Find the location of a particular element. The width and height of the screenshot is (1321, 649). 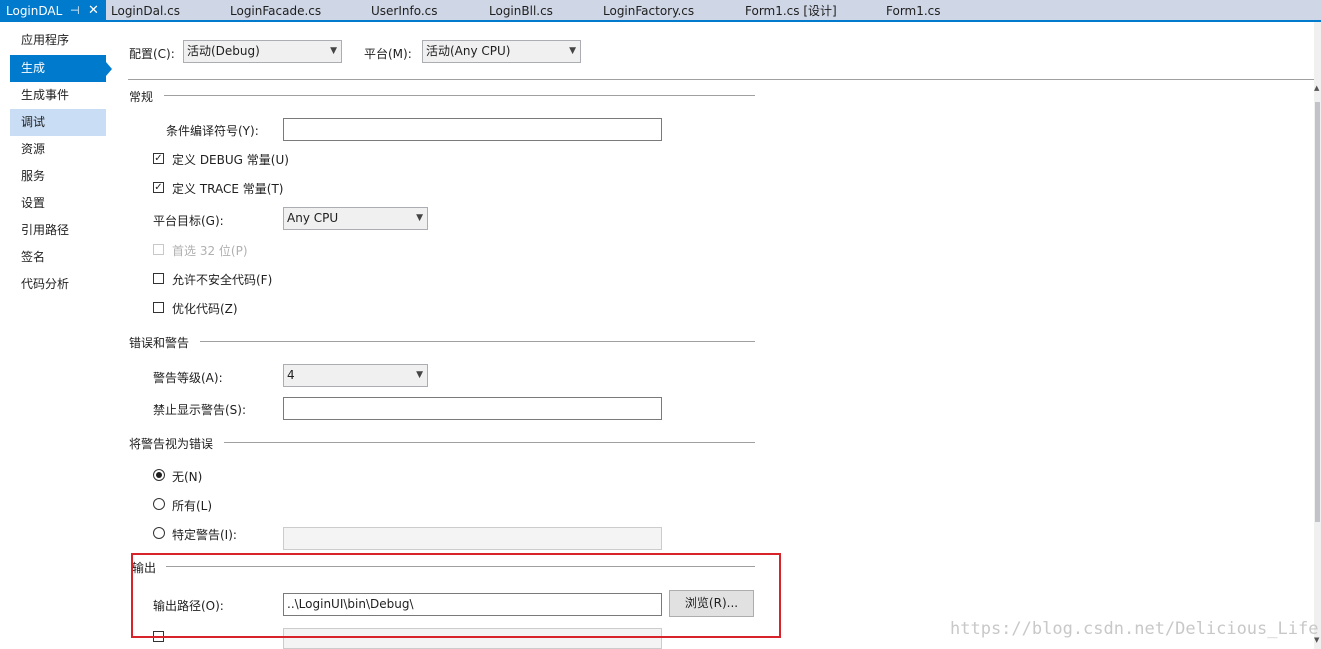

allow-unsafe-label: 允许不安全代码(F) is located at coordinates (222, 280).